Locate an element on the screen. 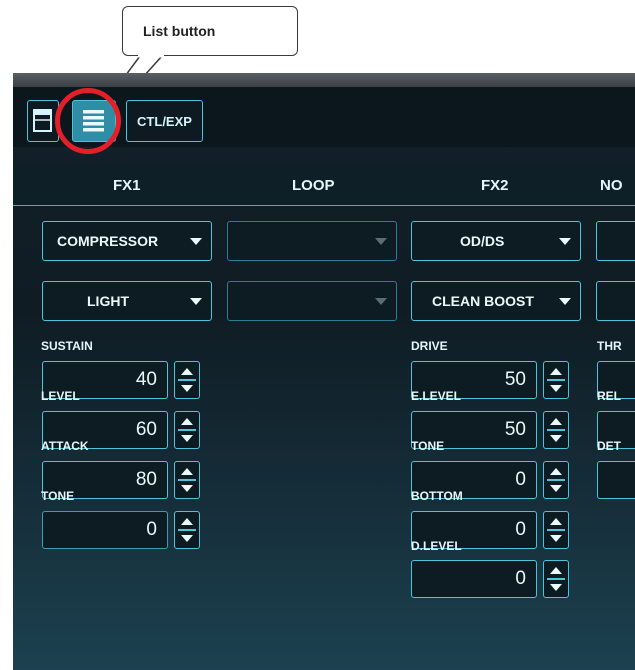 The width and height of the screenshot is (635, 670). col-fx2: FX2 is located at coordinates (495, 185).